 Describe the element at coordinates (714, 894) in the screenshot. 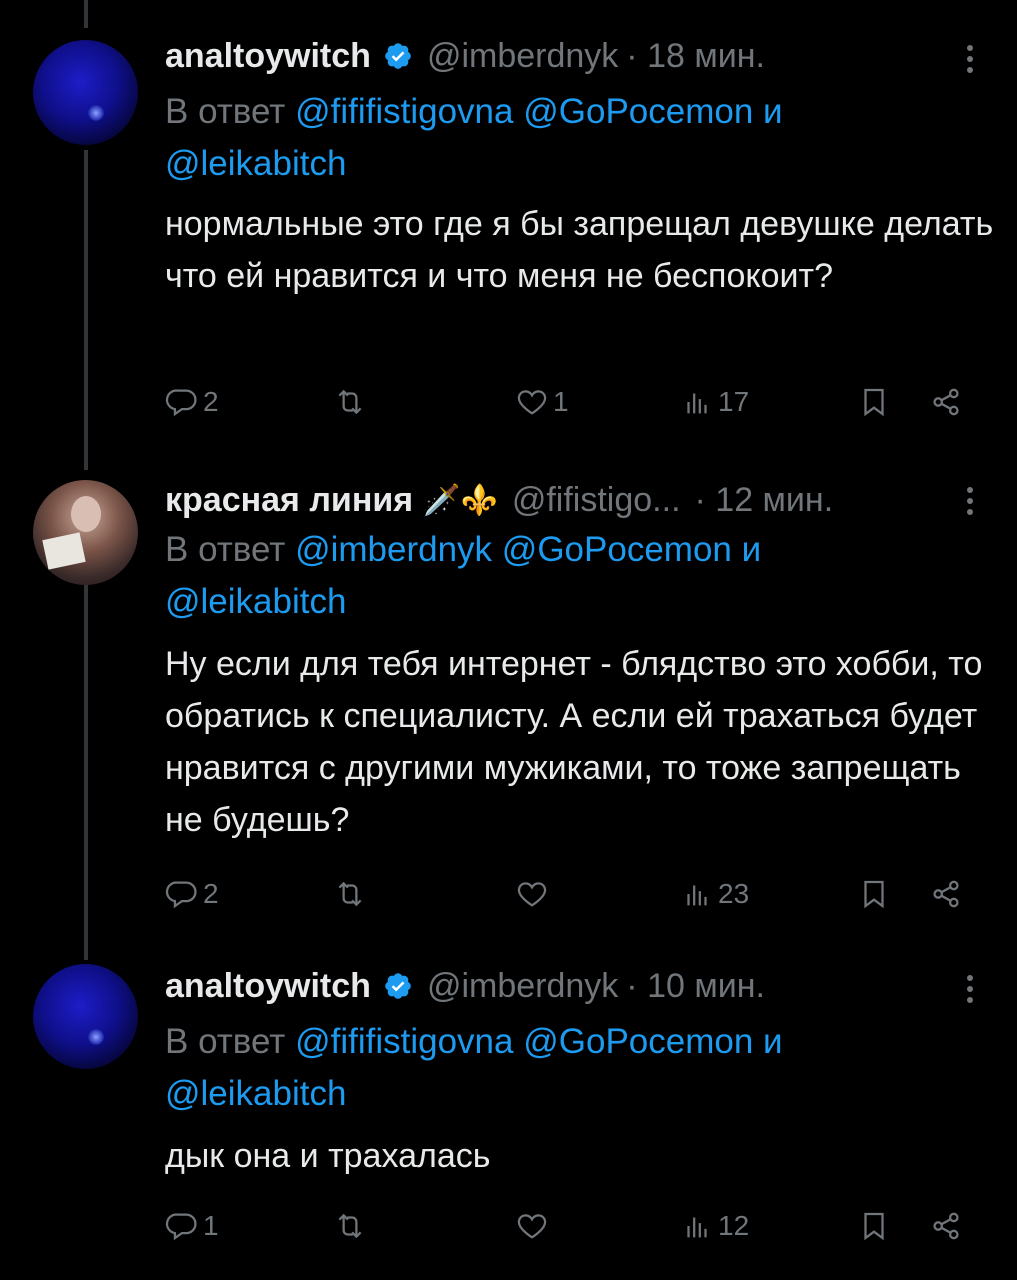

I see `views-button: 23` at that location.